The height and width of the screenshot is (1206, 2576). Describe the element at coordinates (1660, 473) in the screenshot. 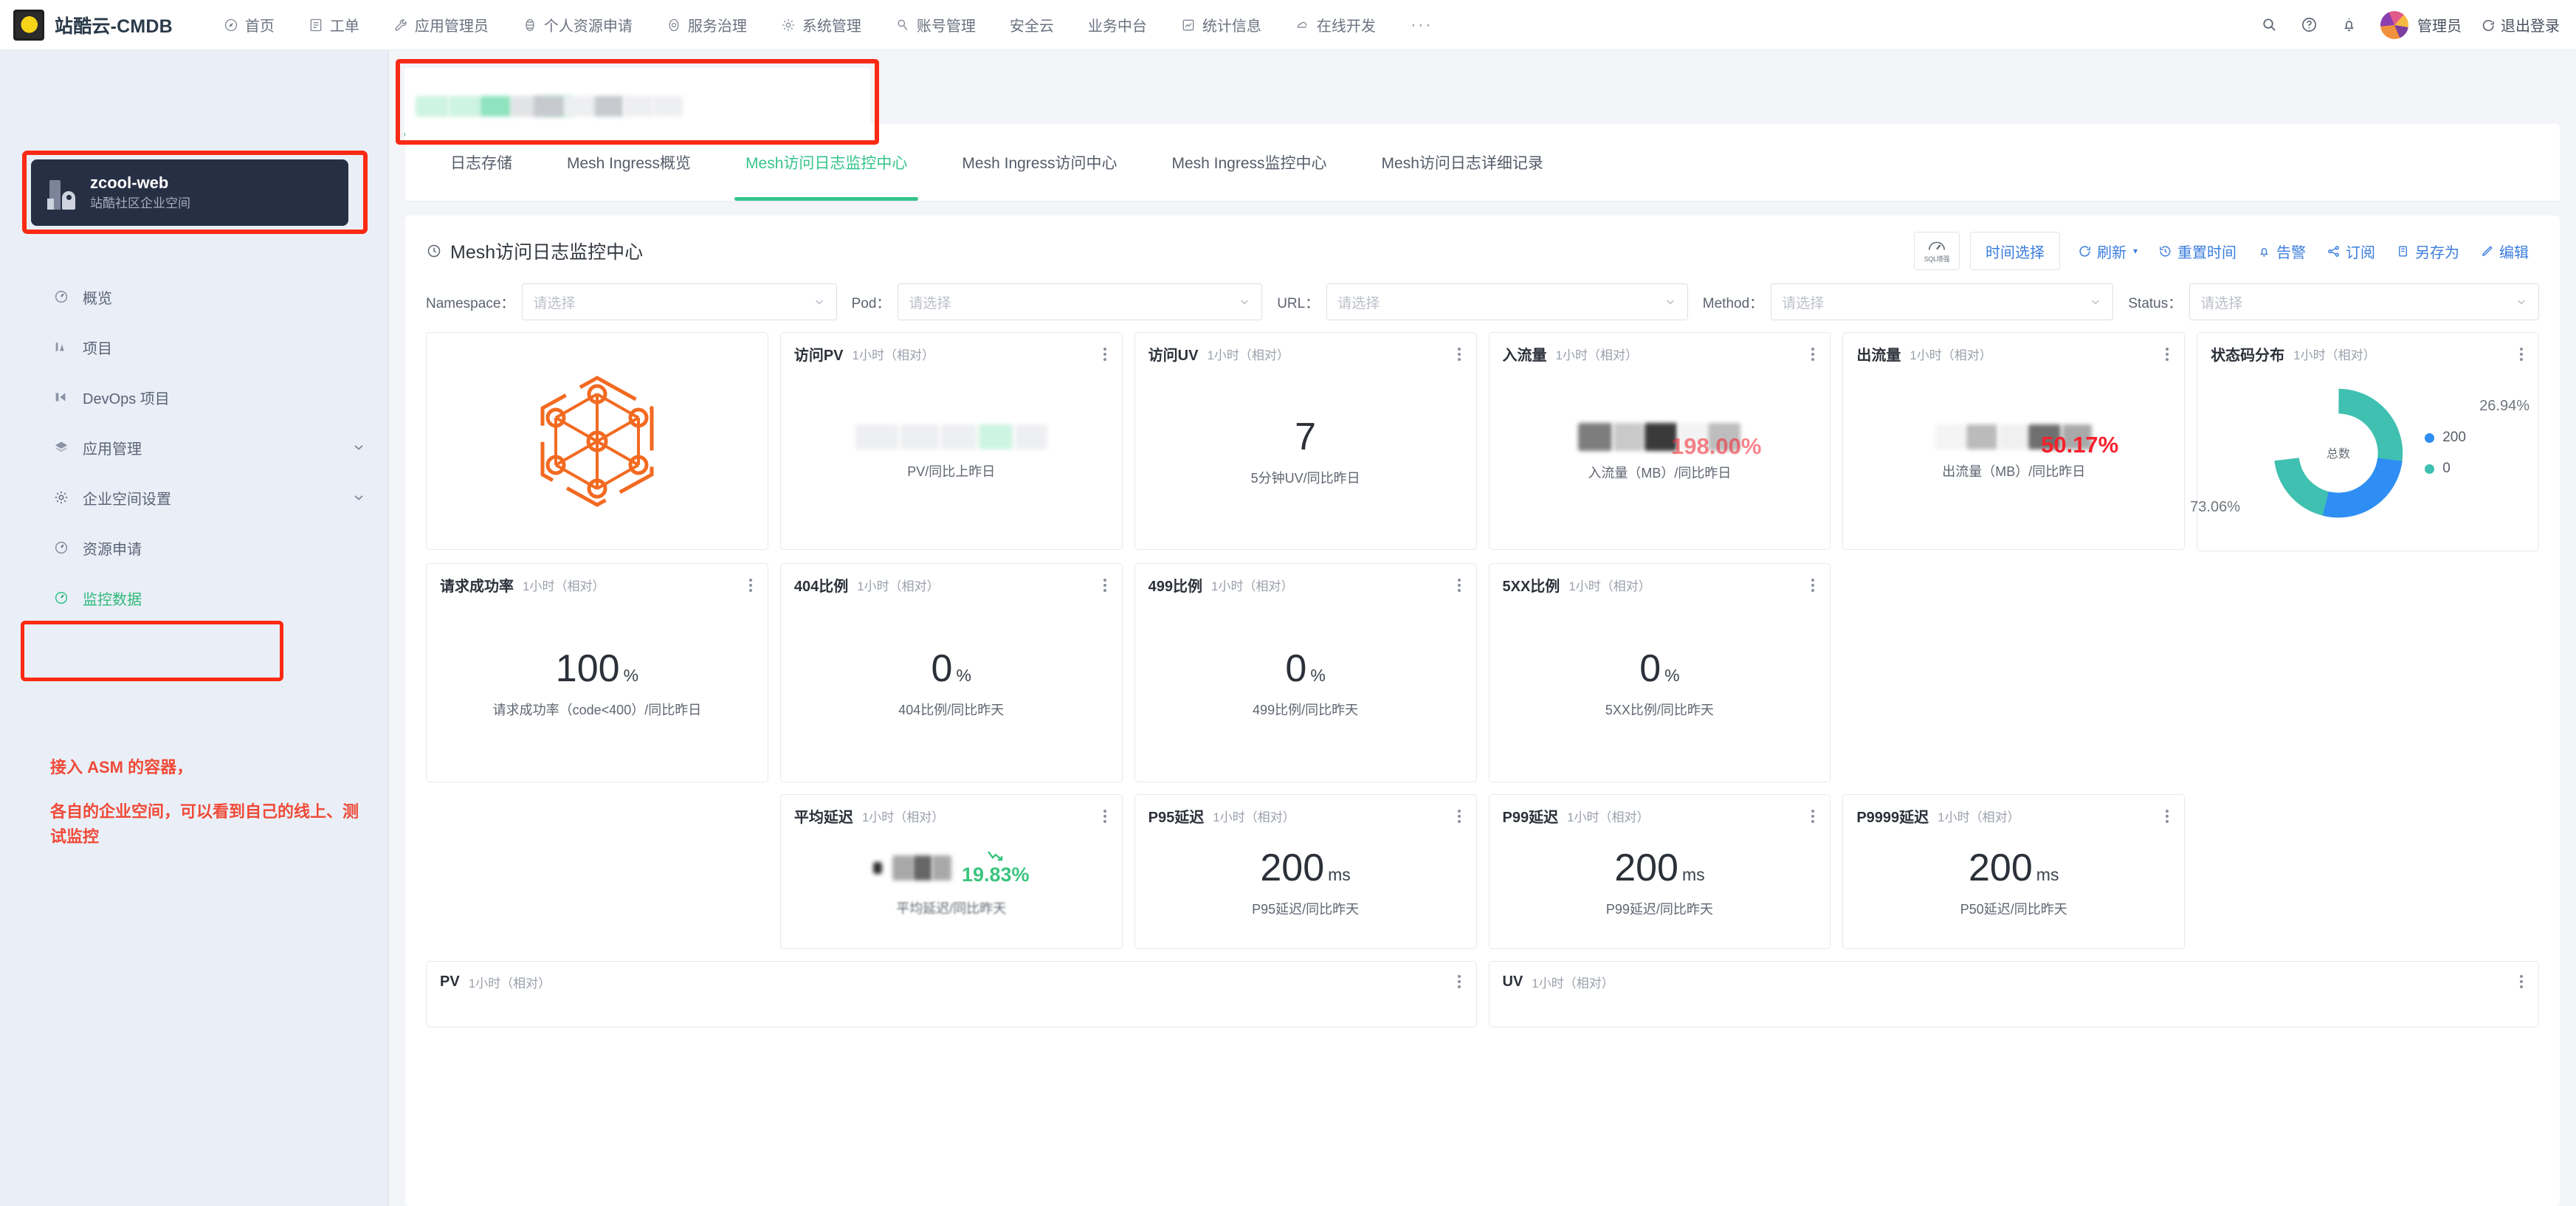

I see `card-caption: 入流量（MB）/同比昨日` at that location.